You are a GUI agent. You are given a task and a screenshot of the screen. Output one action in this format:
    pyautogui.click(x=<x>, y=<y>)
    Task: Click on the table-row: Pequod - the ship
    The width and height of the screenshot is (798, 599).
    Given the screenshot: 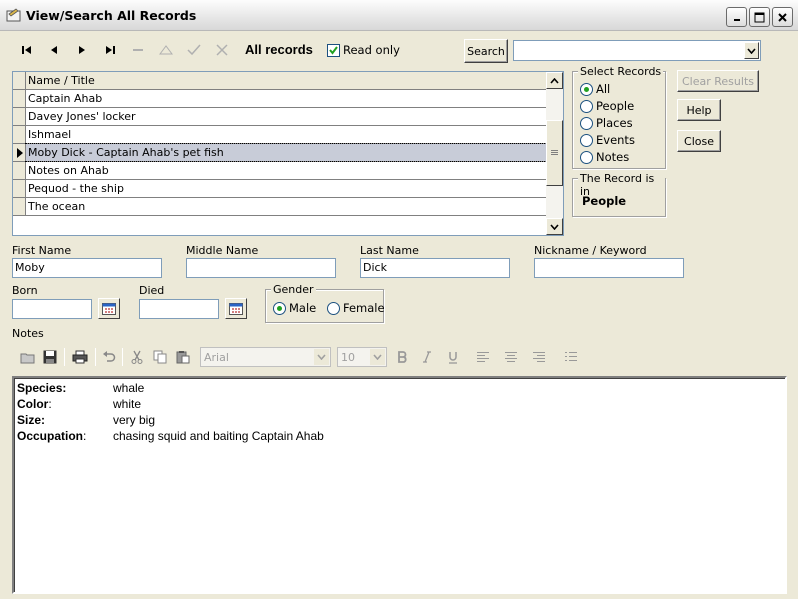 What is the action you would take?
    pyautogui.click(x=280, y=189)
    